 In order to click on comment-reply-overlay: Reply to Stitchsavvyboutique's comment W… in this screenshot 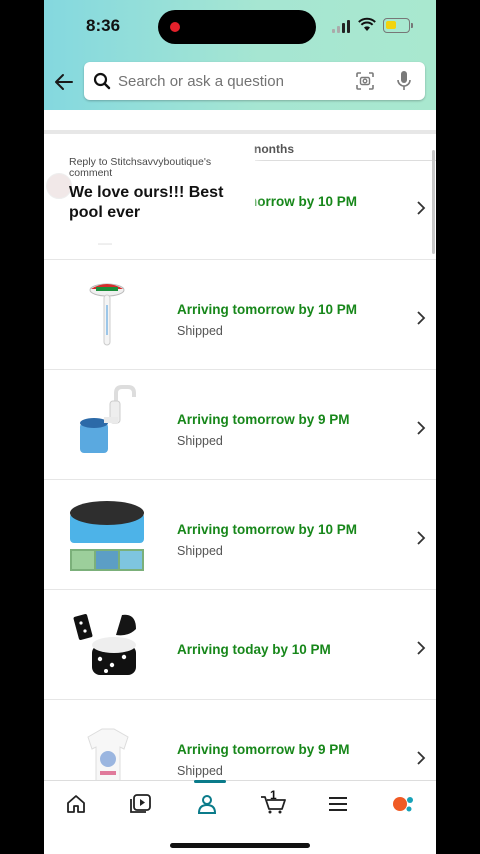, I will do `click(149, 194)`.